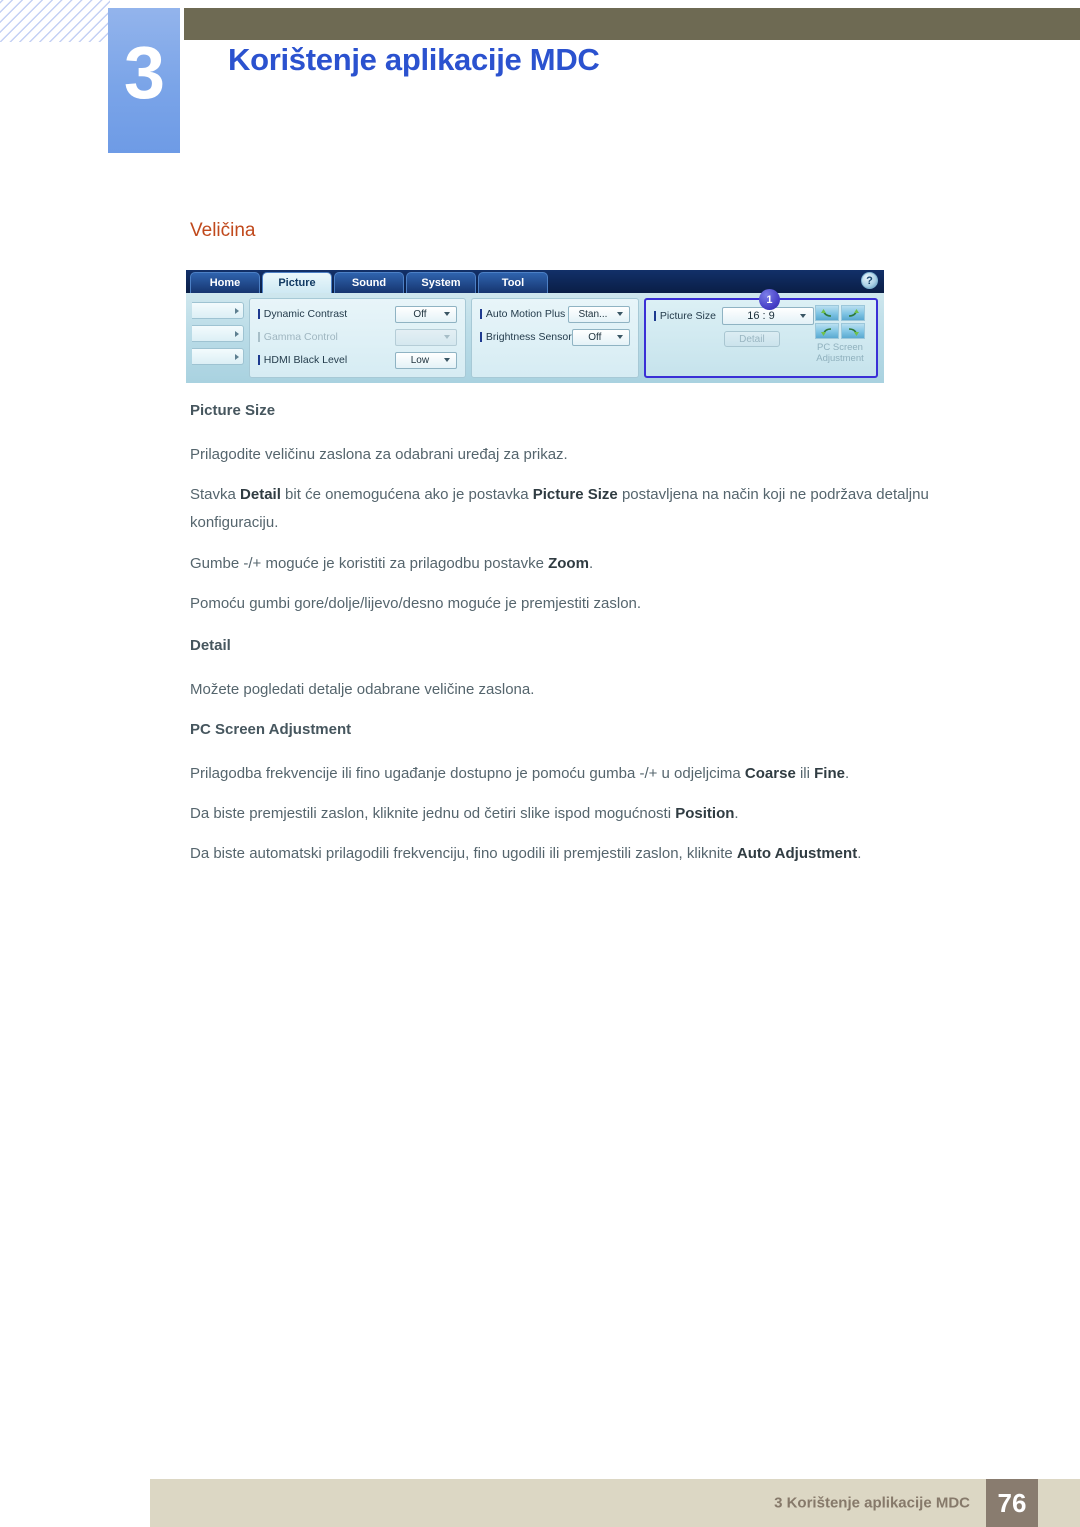 Image resolution: width=1080 pixels, height=1527 pixels. Describe the element at coordinates (827, 313) in the screenshot. I see `arrow-tile-up-left` at that location.